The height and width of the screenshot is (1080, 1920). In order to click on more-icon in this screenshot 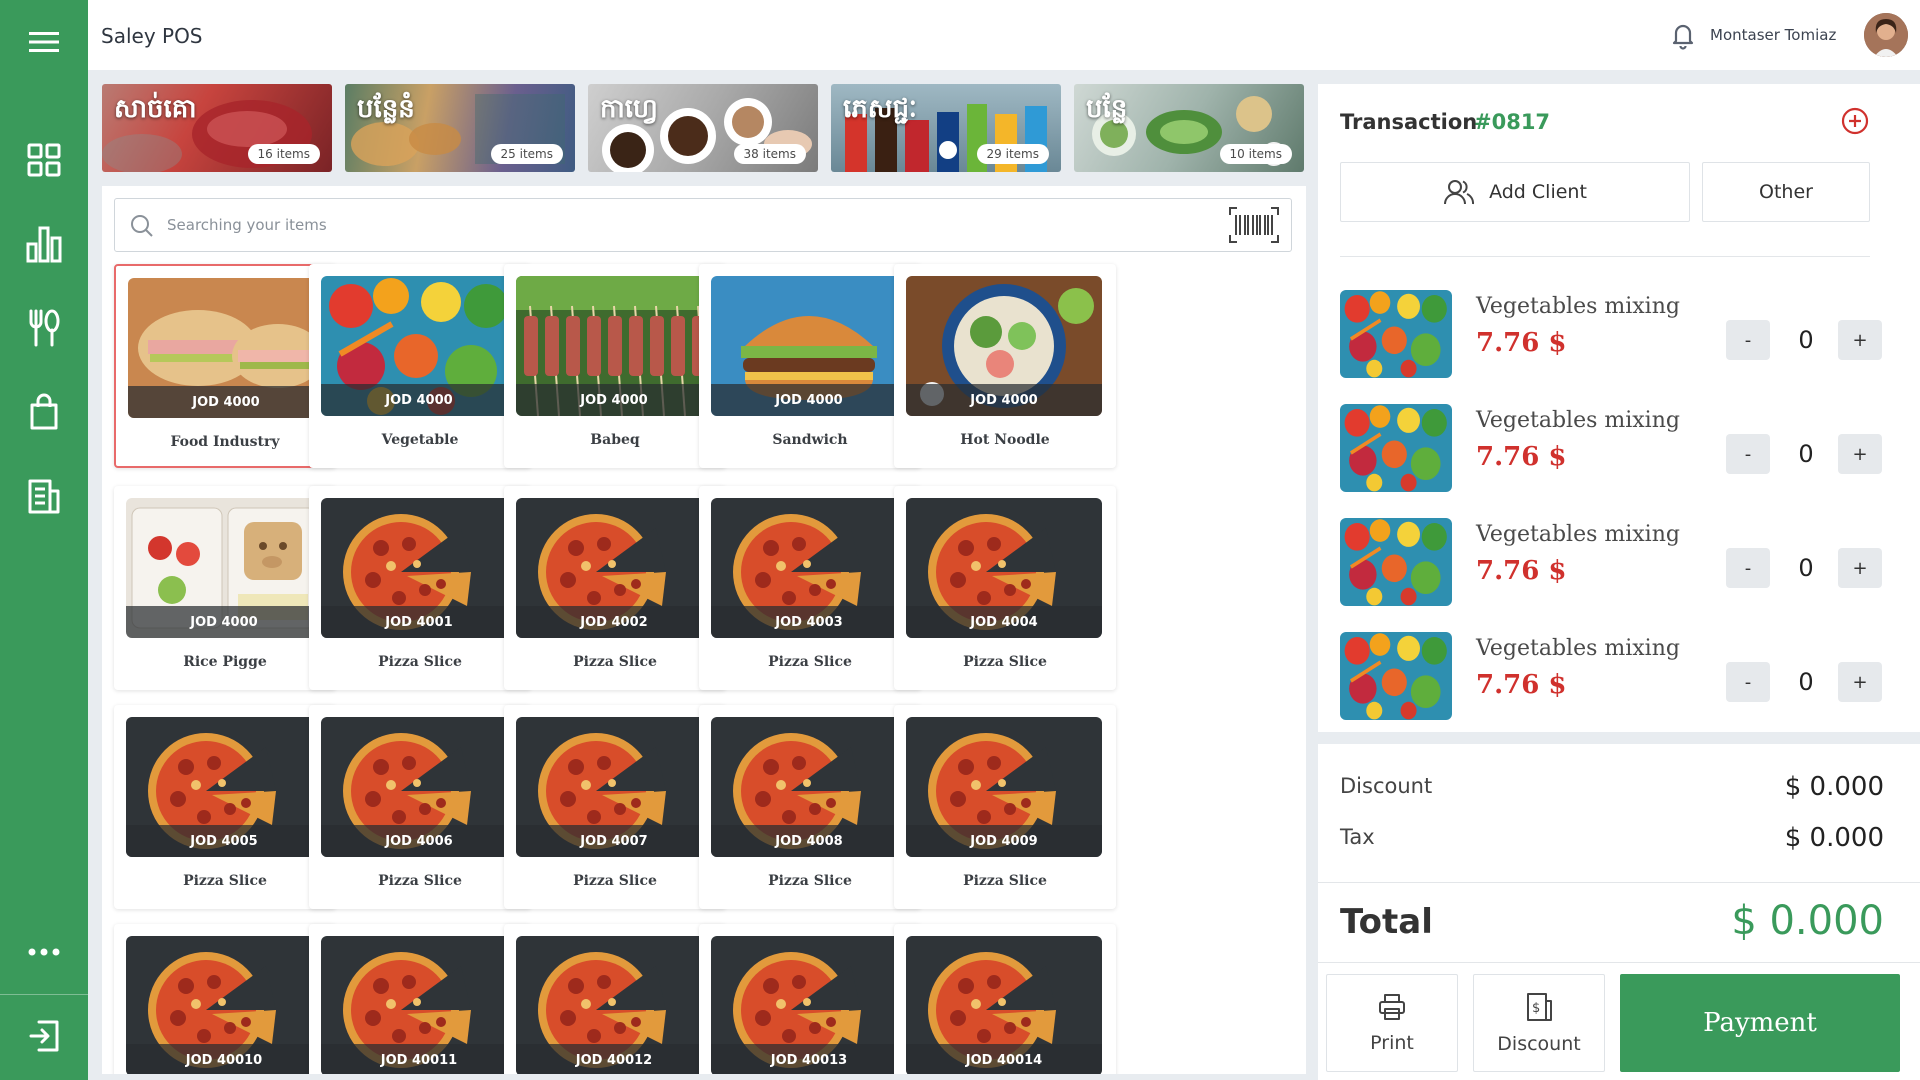, I will do `click(44, 952)`.